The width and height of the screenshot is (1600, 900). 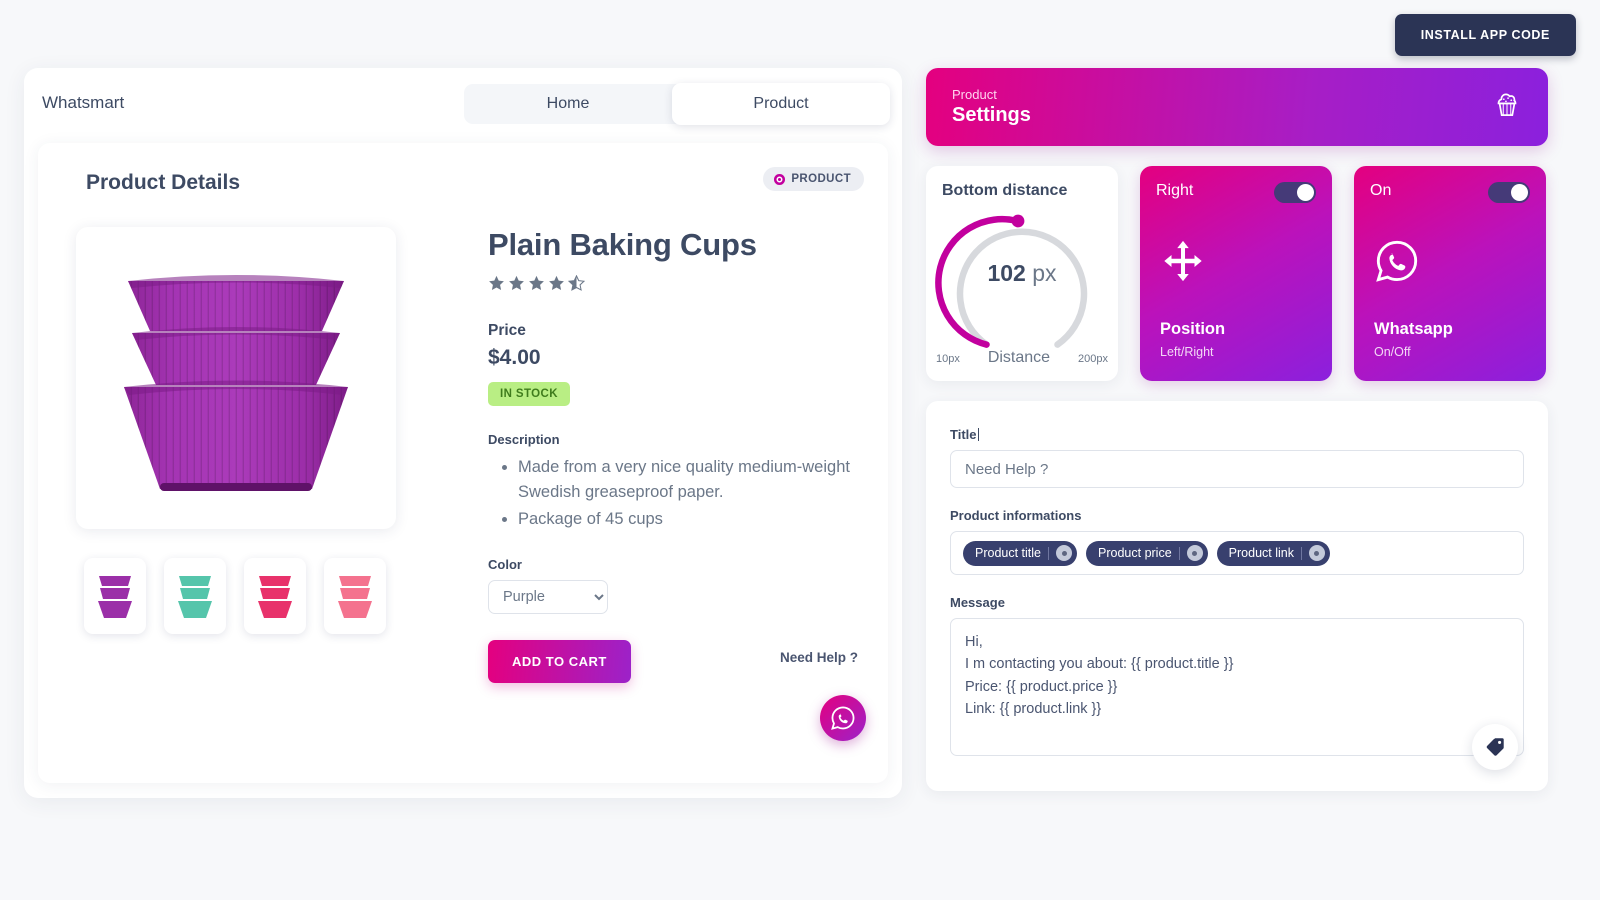 I want to click on whatsapp-sub: On/Off, so click(x=1392, y=352).